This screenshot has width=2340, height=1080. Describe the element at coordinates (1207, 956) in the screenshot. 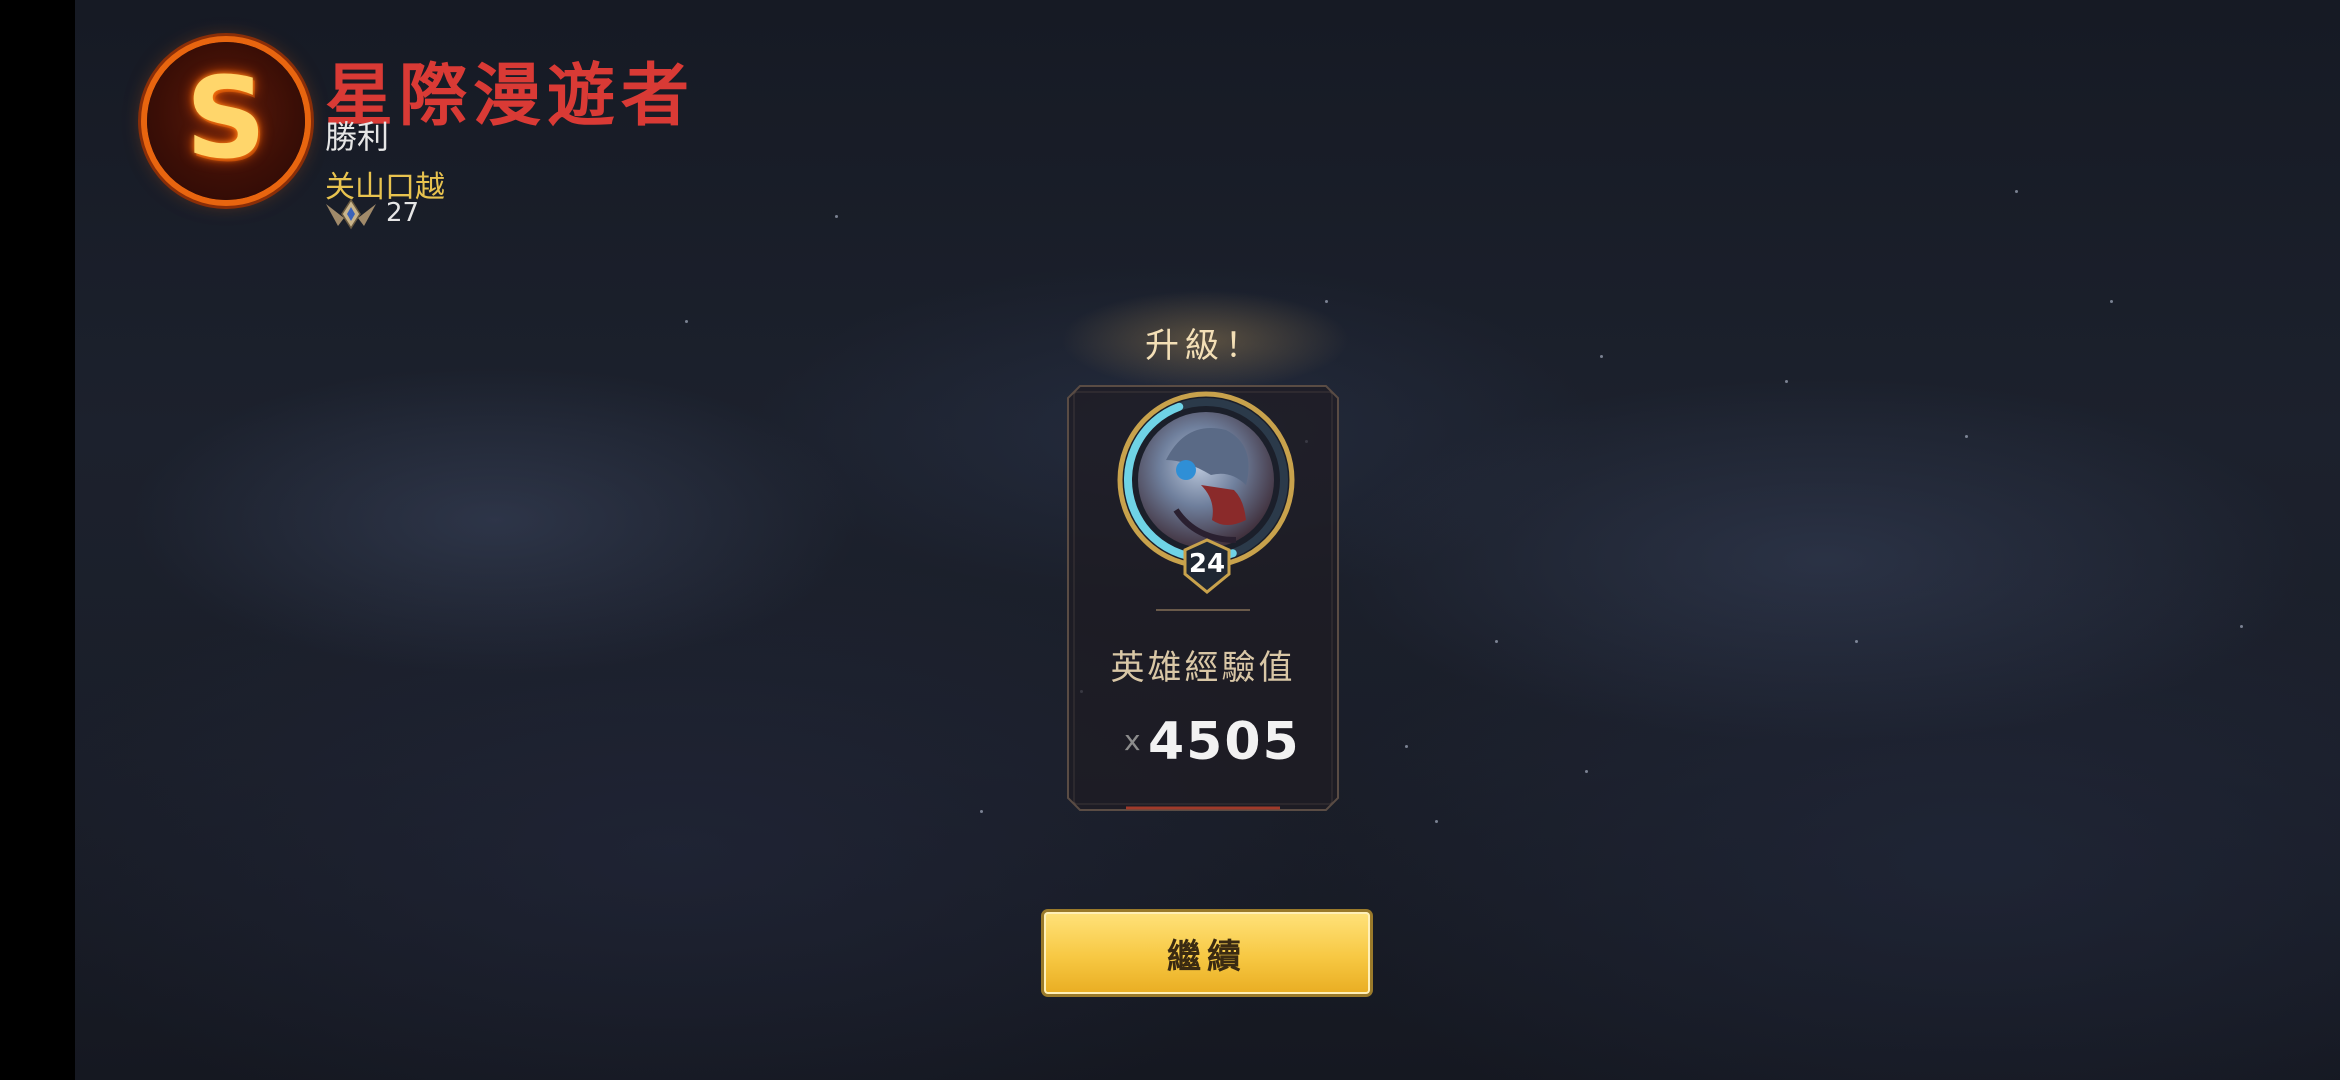

I see `continue-button-label: 繼續` at that location.